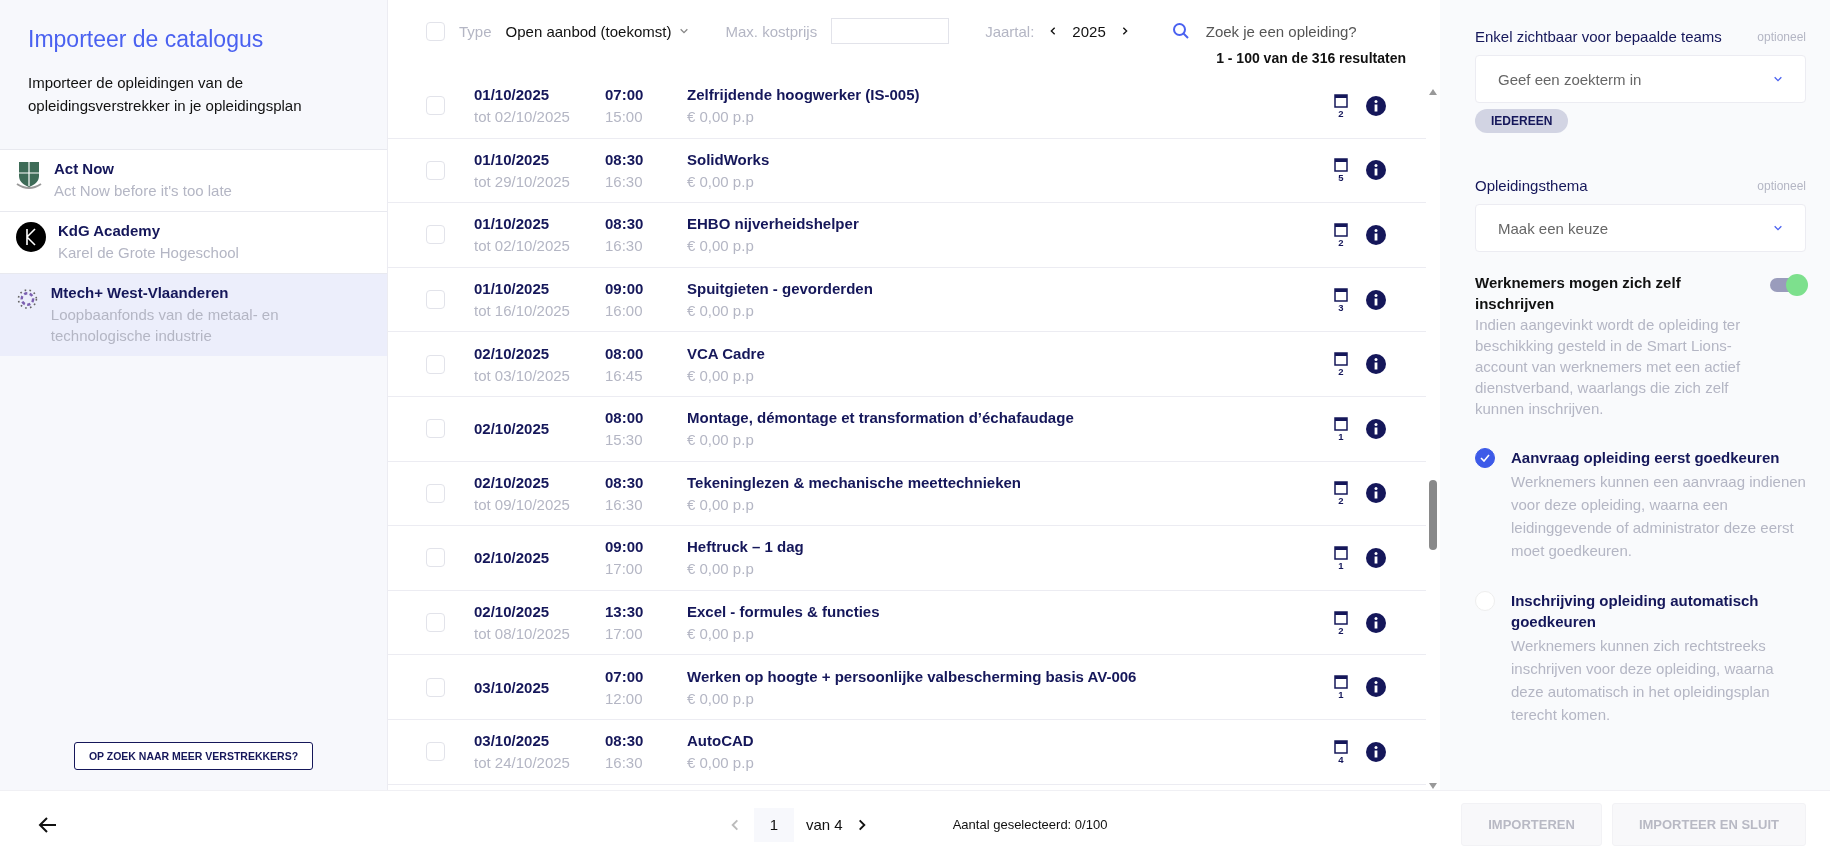 This screenshot has height=858, width=1830. What do you see at coordinates (1781, 185) in the screenshot?
I see `optional-label: optioneel` at bounding box center [1781, 185].